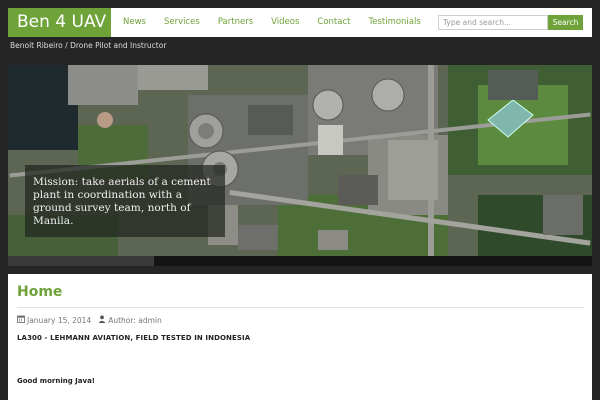  I want to click on author-label: Author: admin, so click(135, 320).